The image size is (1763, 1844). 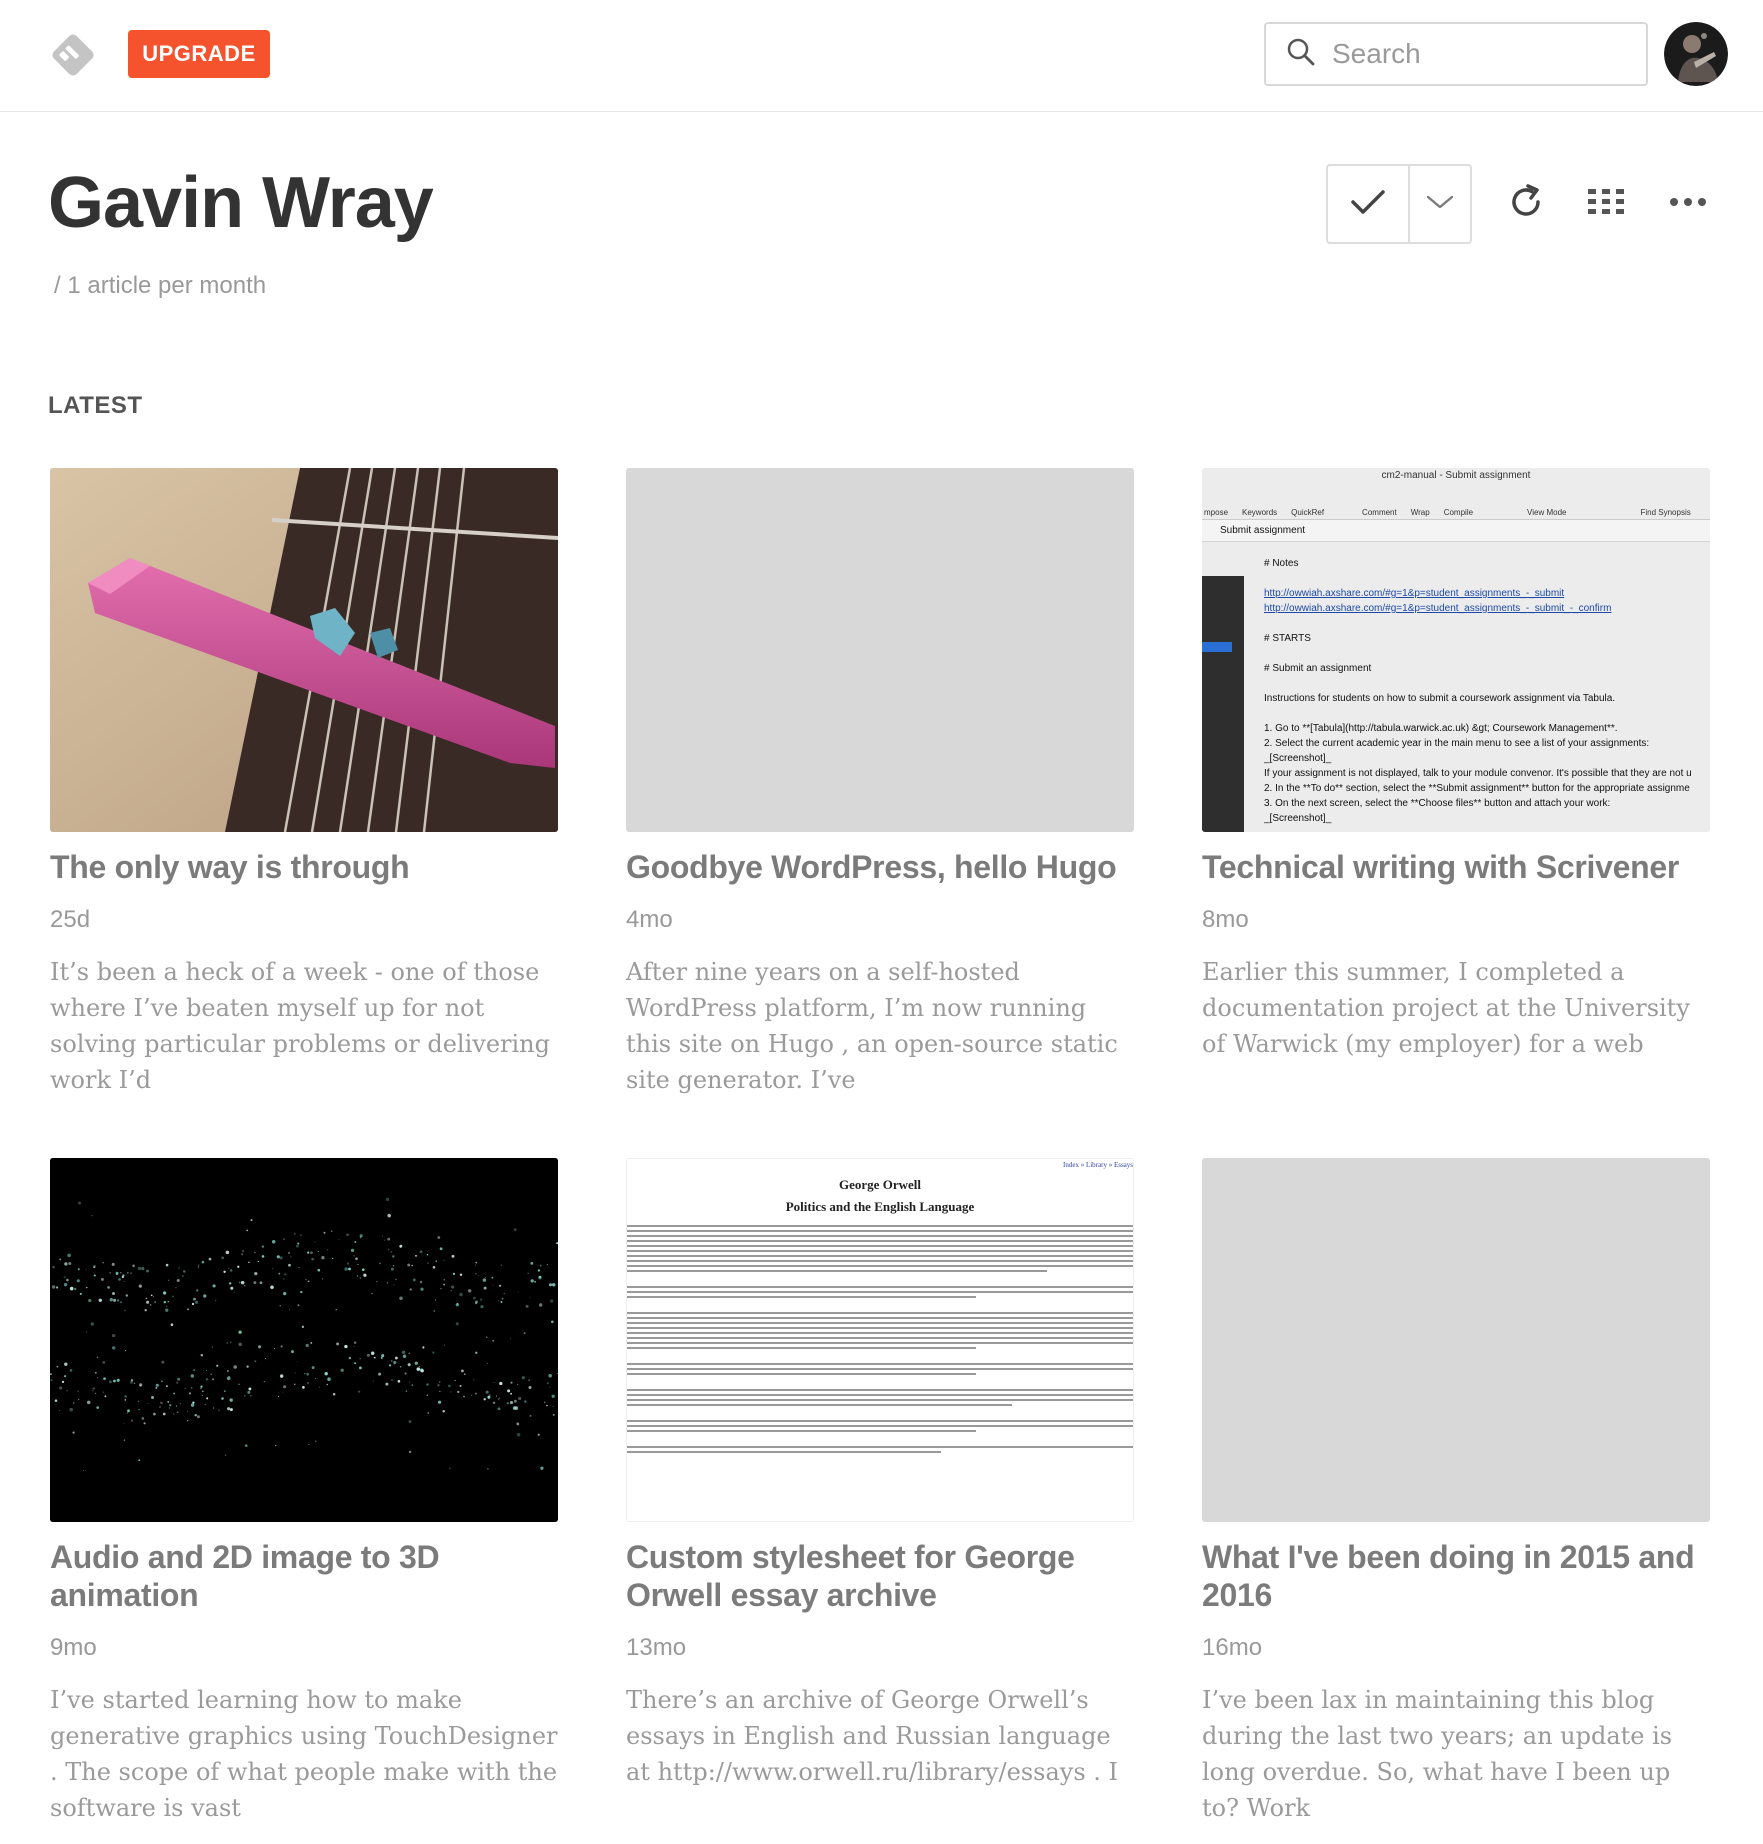 What do you see at coordinates (1482, 54) in the screenshot?
I see `search-input` at bounding box center [1482, 54].